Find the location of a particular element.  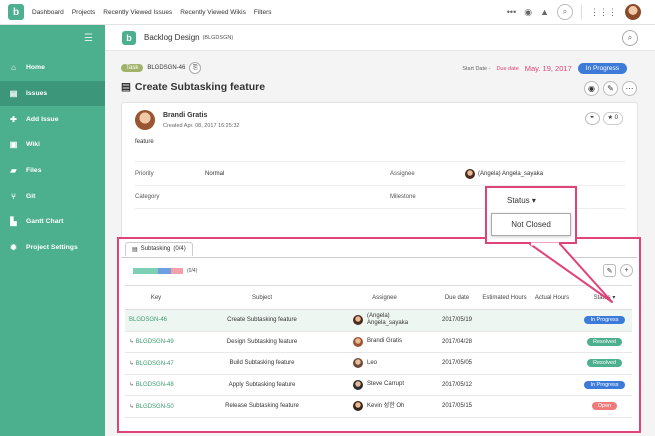

tab-subtasking: ▤ Subtasking (0/4) is located at coordinates (159, 249).